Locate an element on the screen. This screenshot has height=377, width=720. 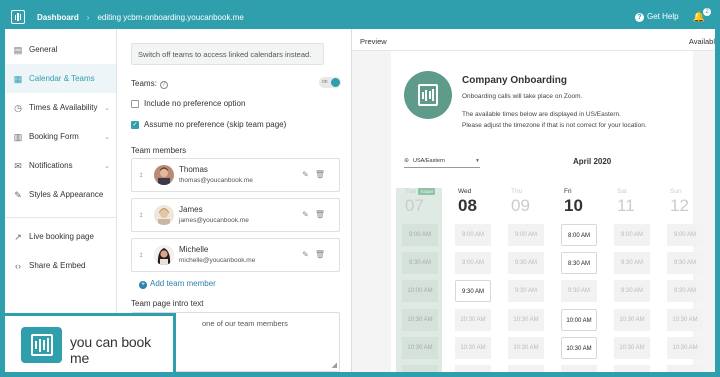
help-circle-icon: ? is located at coordinates (163, 85).